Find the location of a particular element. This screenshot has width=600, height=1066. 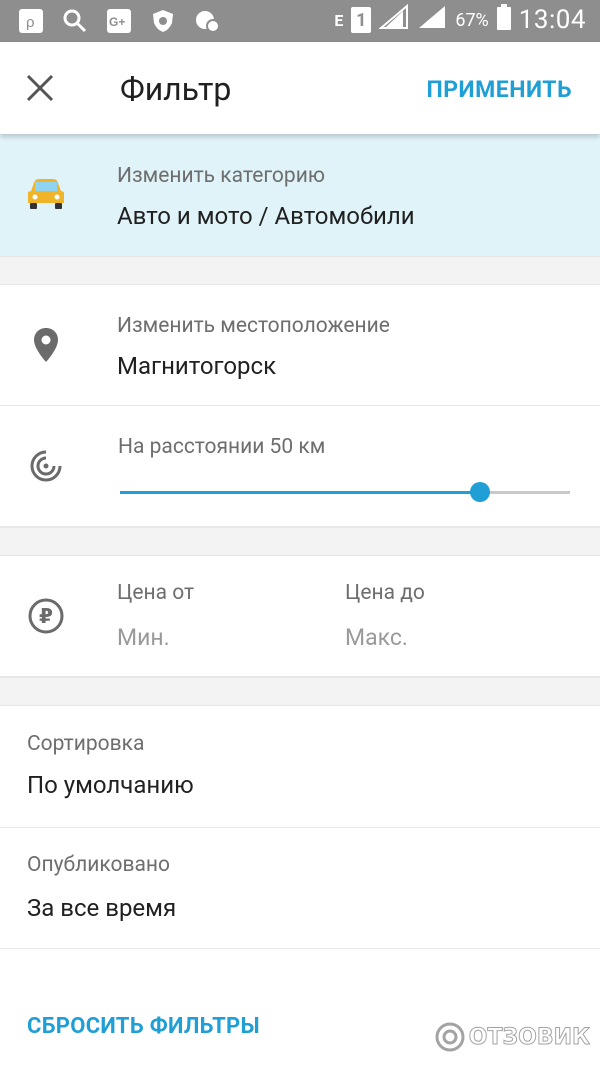

svg-text: ρ is located at coordinates (30, 22).